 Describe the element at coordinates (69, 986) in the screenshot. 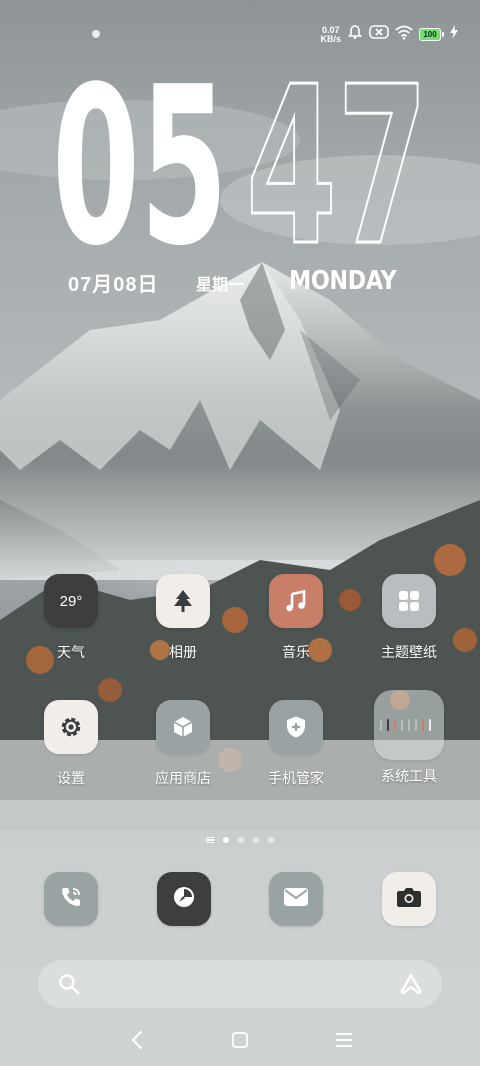

I see `search-icon` at that location.